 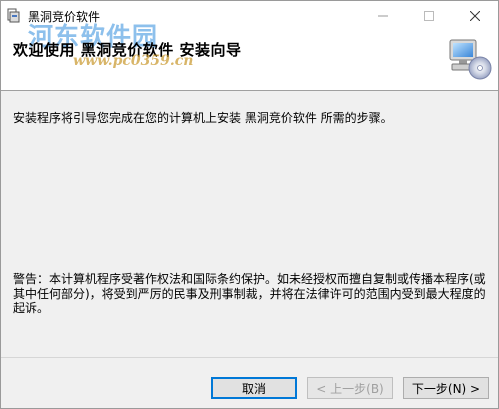 What do you see at coordinates (249, 357) in the screenshot?
I see `footer-separator` at bounding box center [249, 357].